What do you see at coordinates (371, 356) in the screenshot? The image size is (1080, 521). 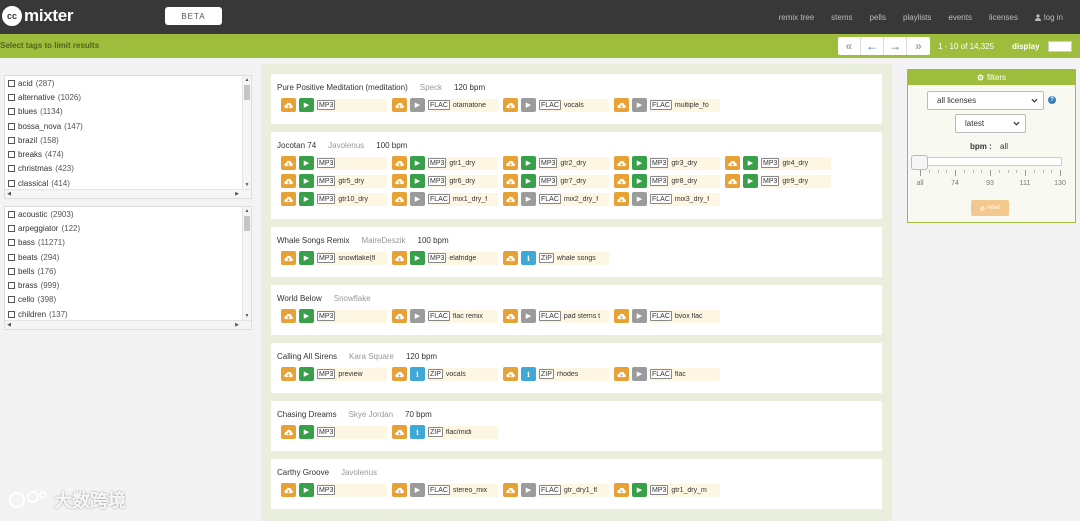 I see `upload-artist: Kara Square` at bounding box center [371, 356].